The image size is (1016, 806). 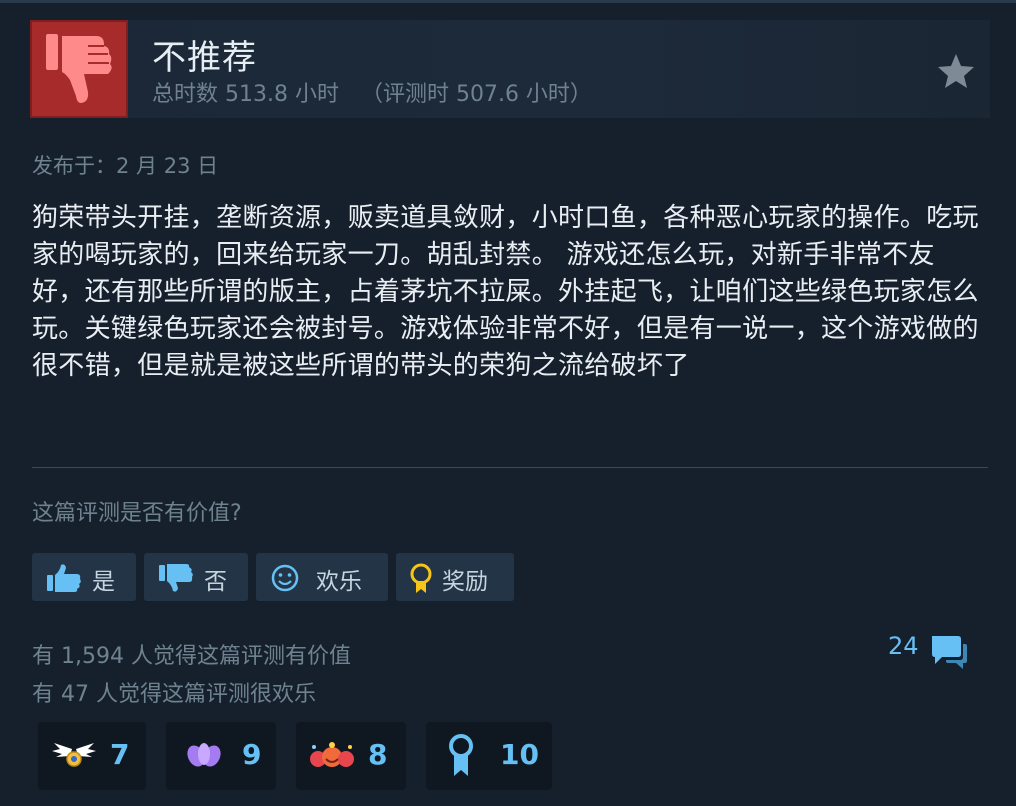 I want to click on award-count: 9, so click(x=252, y=754).